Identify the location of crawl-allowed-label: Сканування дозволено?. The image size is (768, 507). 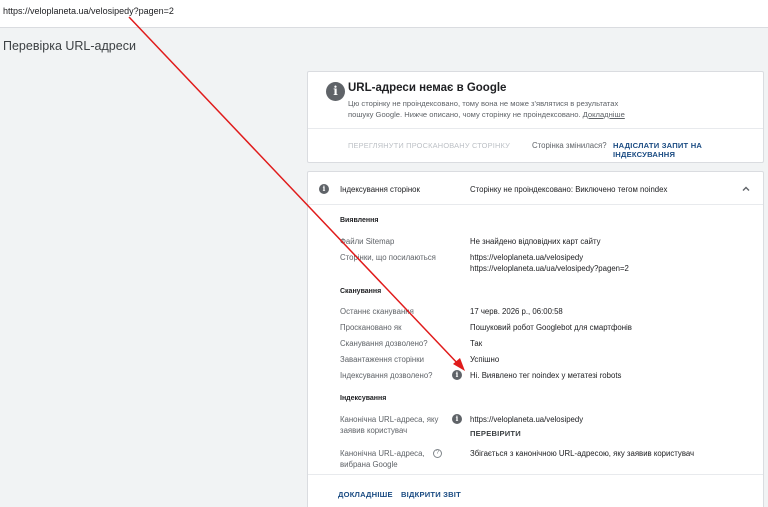
(384, 343).